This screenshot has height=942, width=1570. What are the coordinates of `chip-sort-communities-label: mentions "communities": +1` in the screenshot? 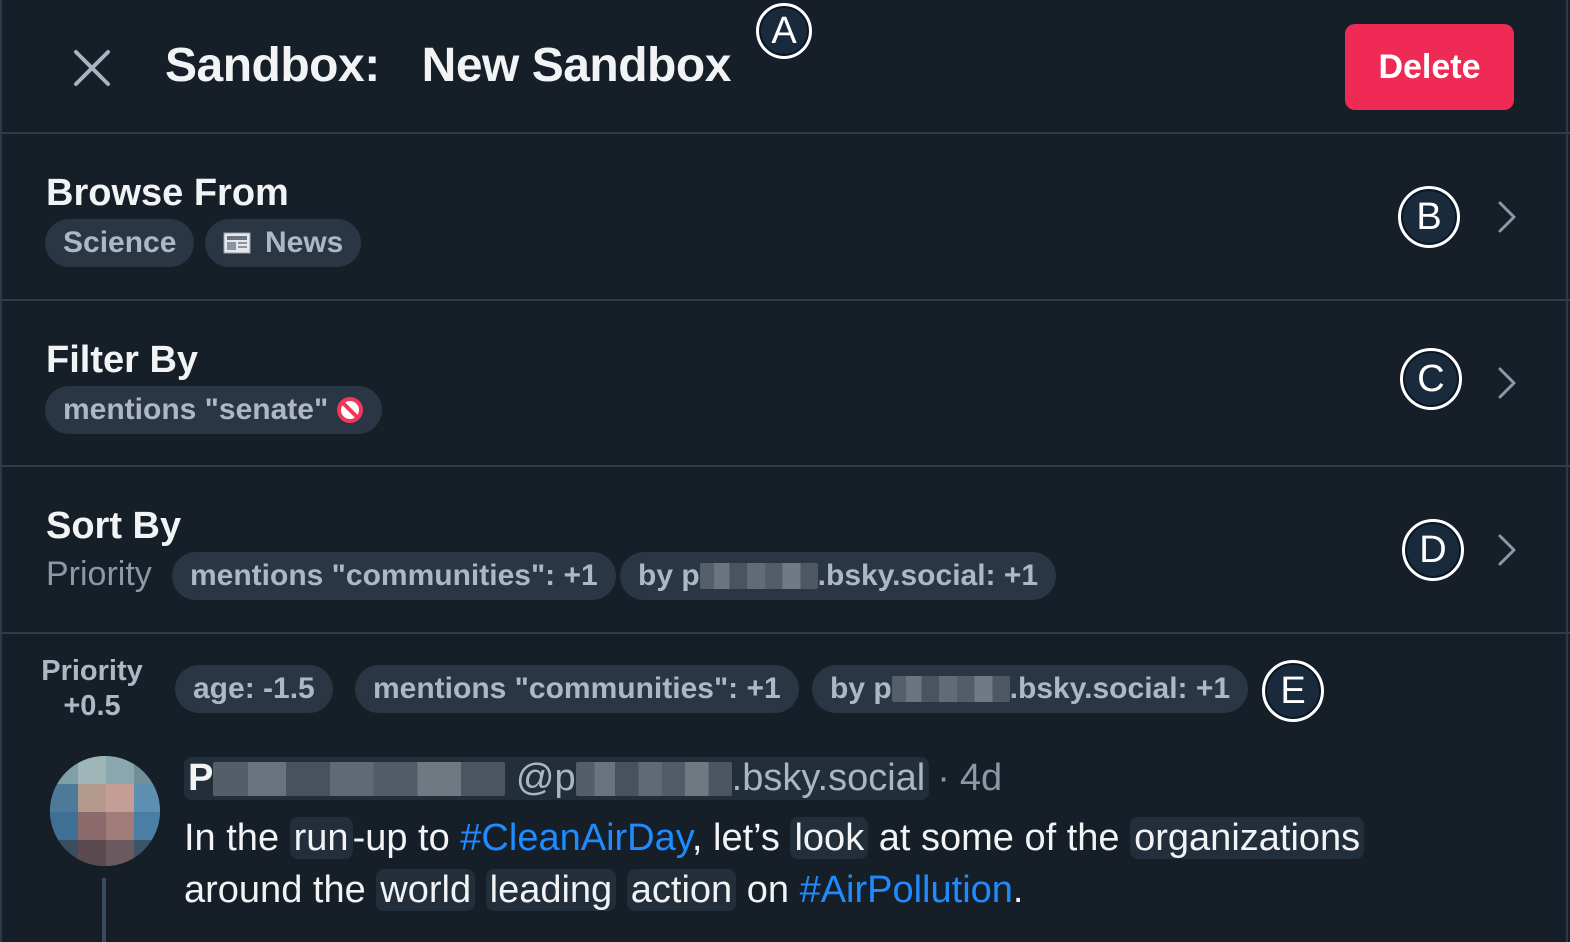 It's located at (394, 575).